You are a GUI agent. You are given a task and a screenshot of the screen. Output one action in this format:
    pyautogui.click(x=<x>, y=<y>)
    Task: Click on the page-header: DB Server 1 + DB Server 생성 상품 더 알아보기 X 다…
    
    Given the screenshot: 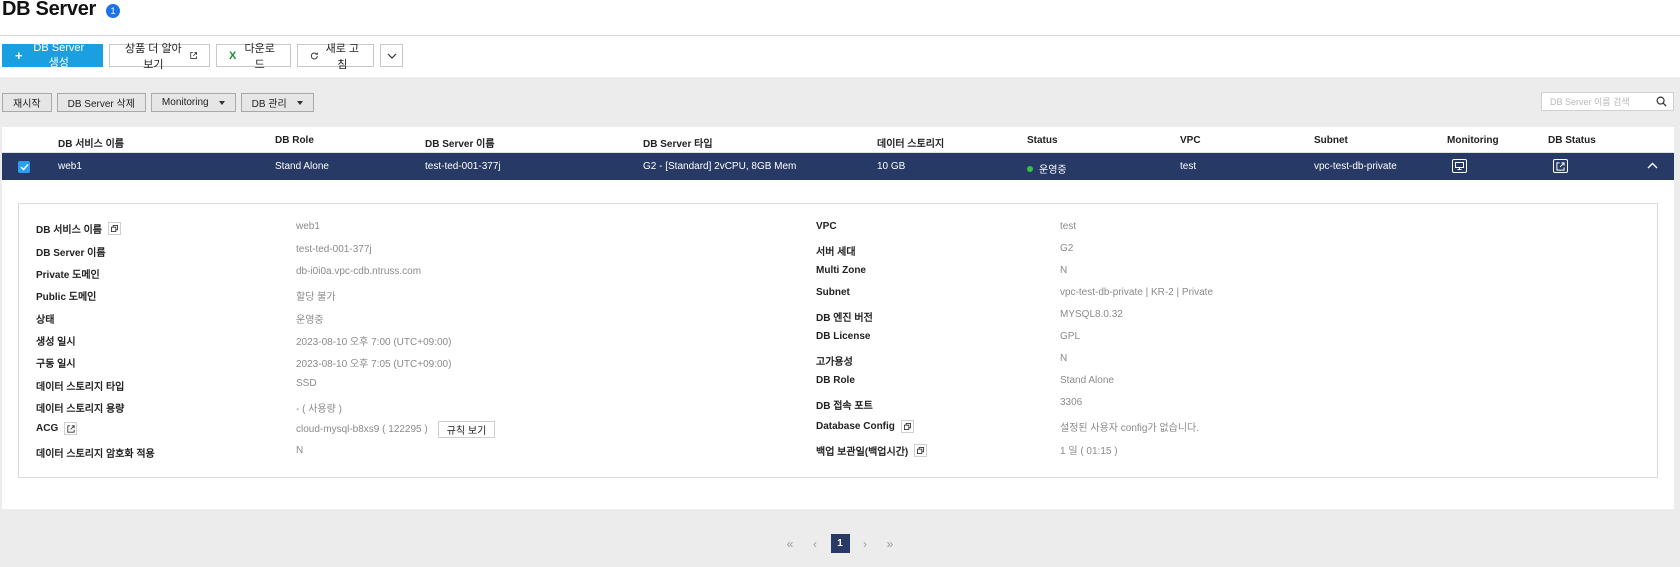 What is the action you would take?
    pyautogui.click(x=840, y=38)
    